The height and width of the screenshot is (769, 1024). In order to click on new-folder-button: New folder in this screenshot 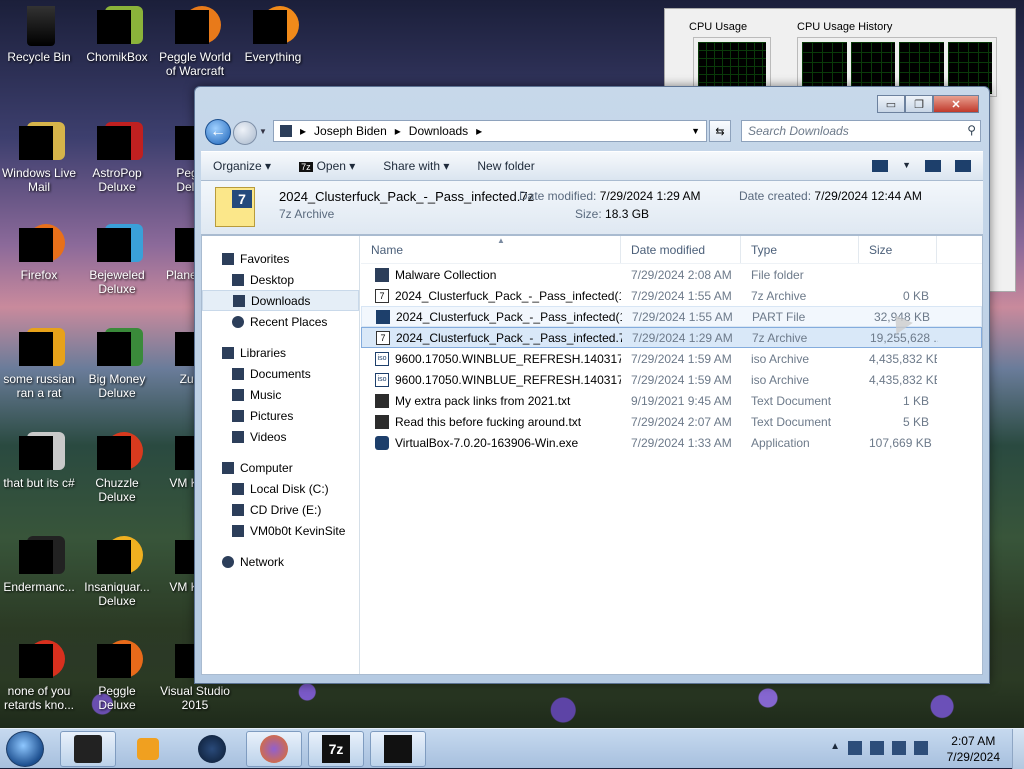, I will do `click(505, 166)`.